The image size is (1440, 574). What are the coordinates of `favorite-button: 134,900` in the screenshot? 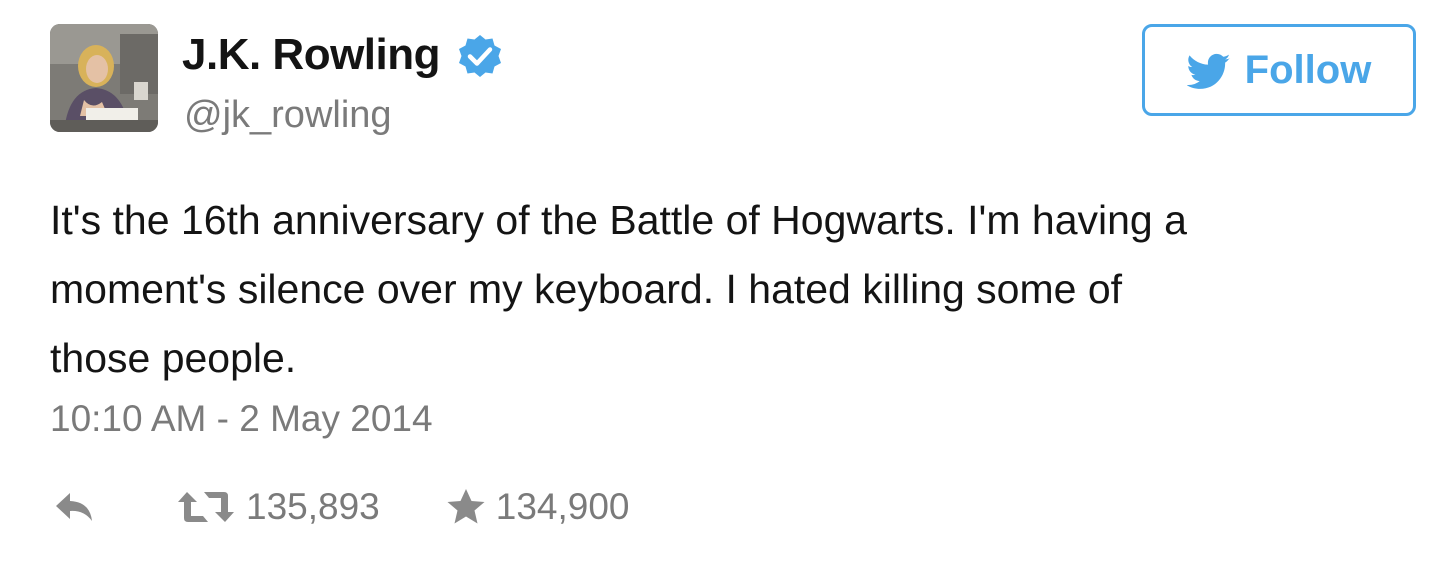 It's located at (538, 507).